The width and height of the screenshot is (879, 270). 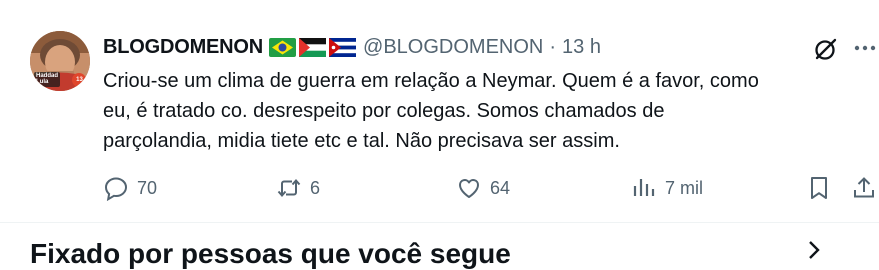 I want to click on heart-icon, so click(x=469, y=188).